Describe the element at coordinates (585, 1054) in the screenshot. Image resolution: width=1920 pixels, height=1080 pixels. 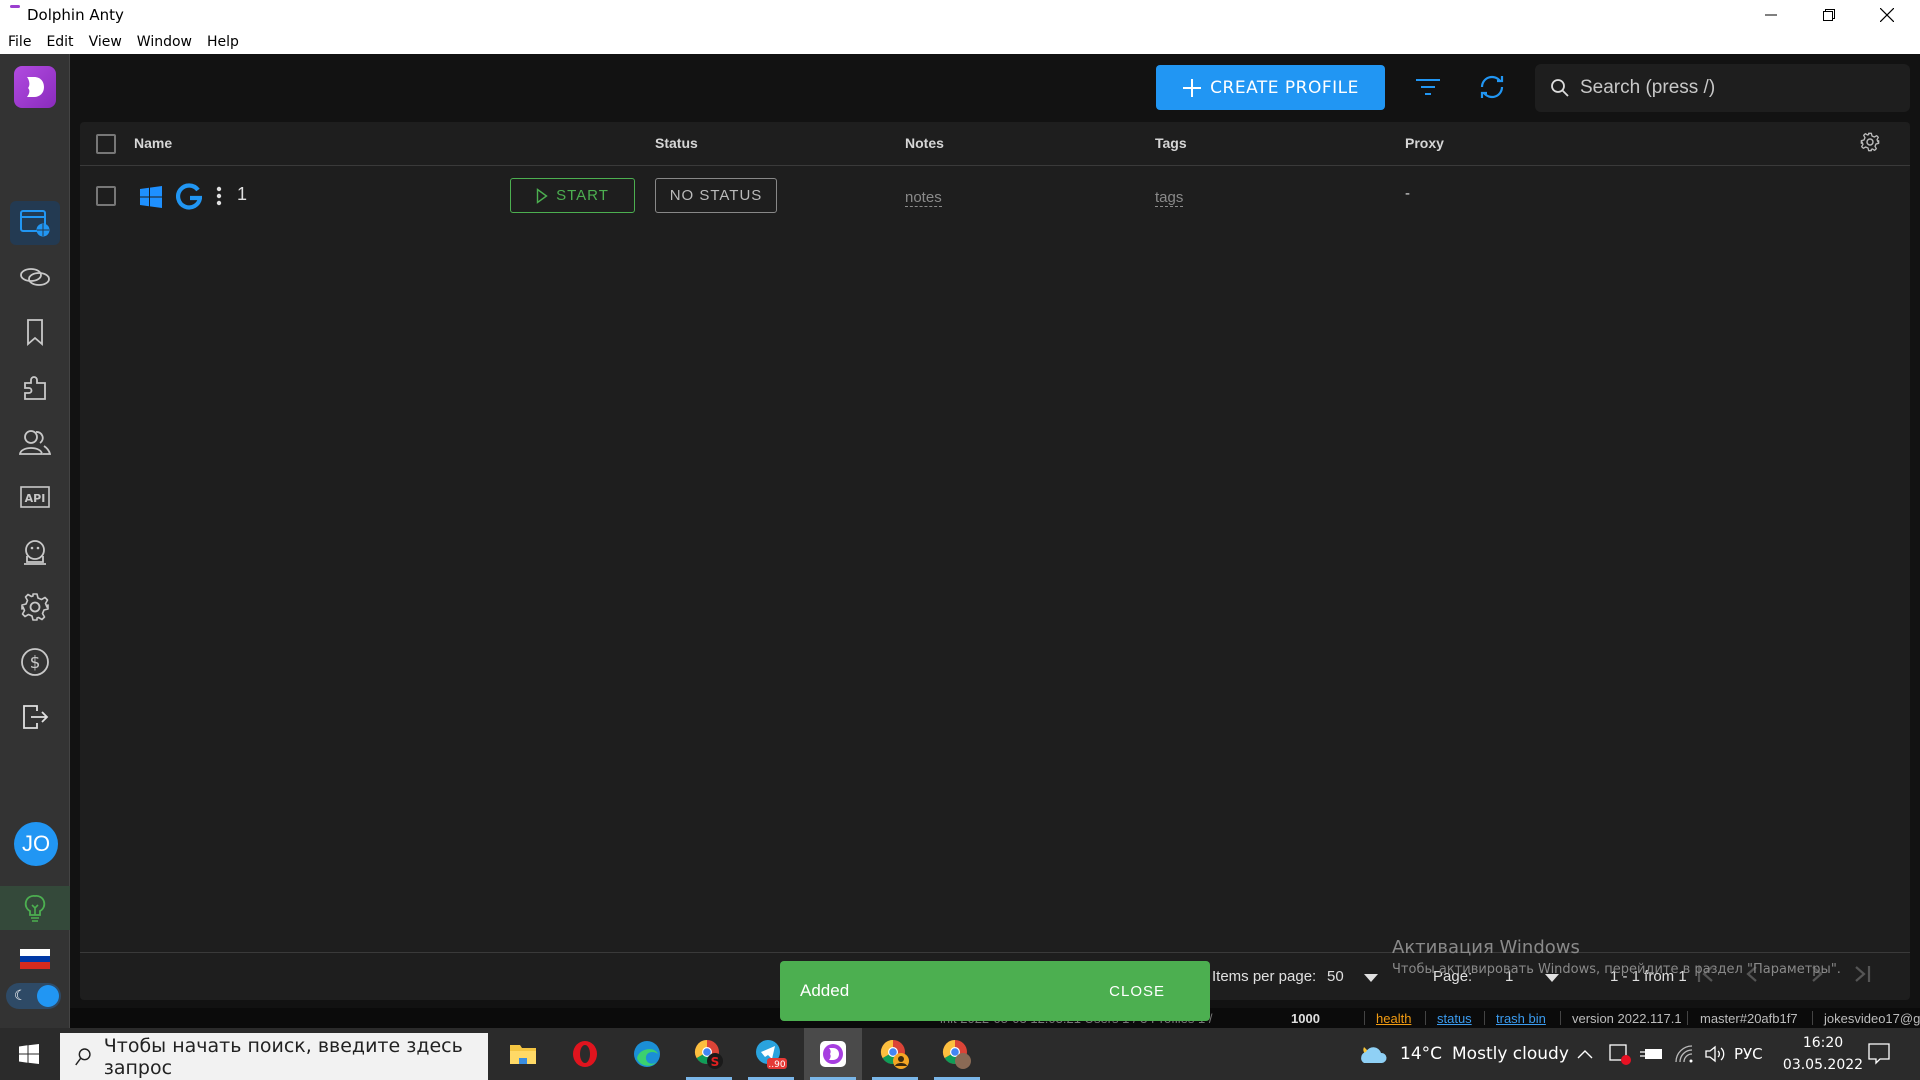
I see `taskbar-opera` at that location.